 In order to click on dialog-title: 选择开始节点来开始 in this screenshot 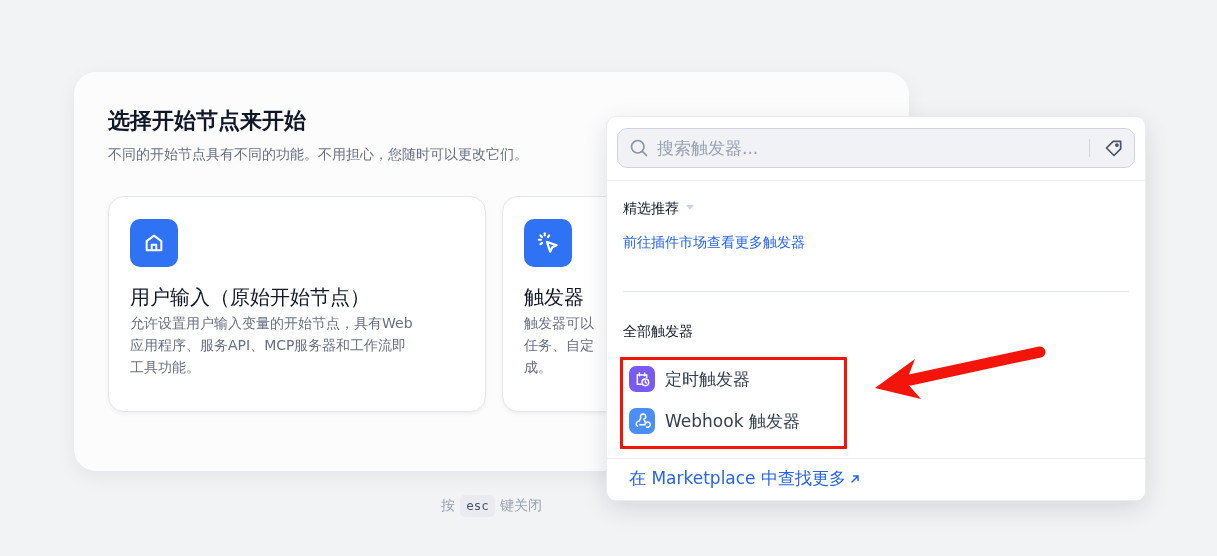, I will do `click(207, 121)`.